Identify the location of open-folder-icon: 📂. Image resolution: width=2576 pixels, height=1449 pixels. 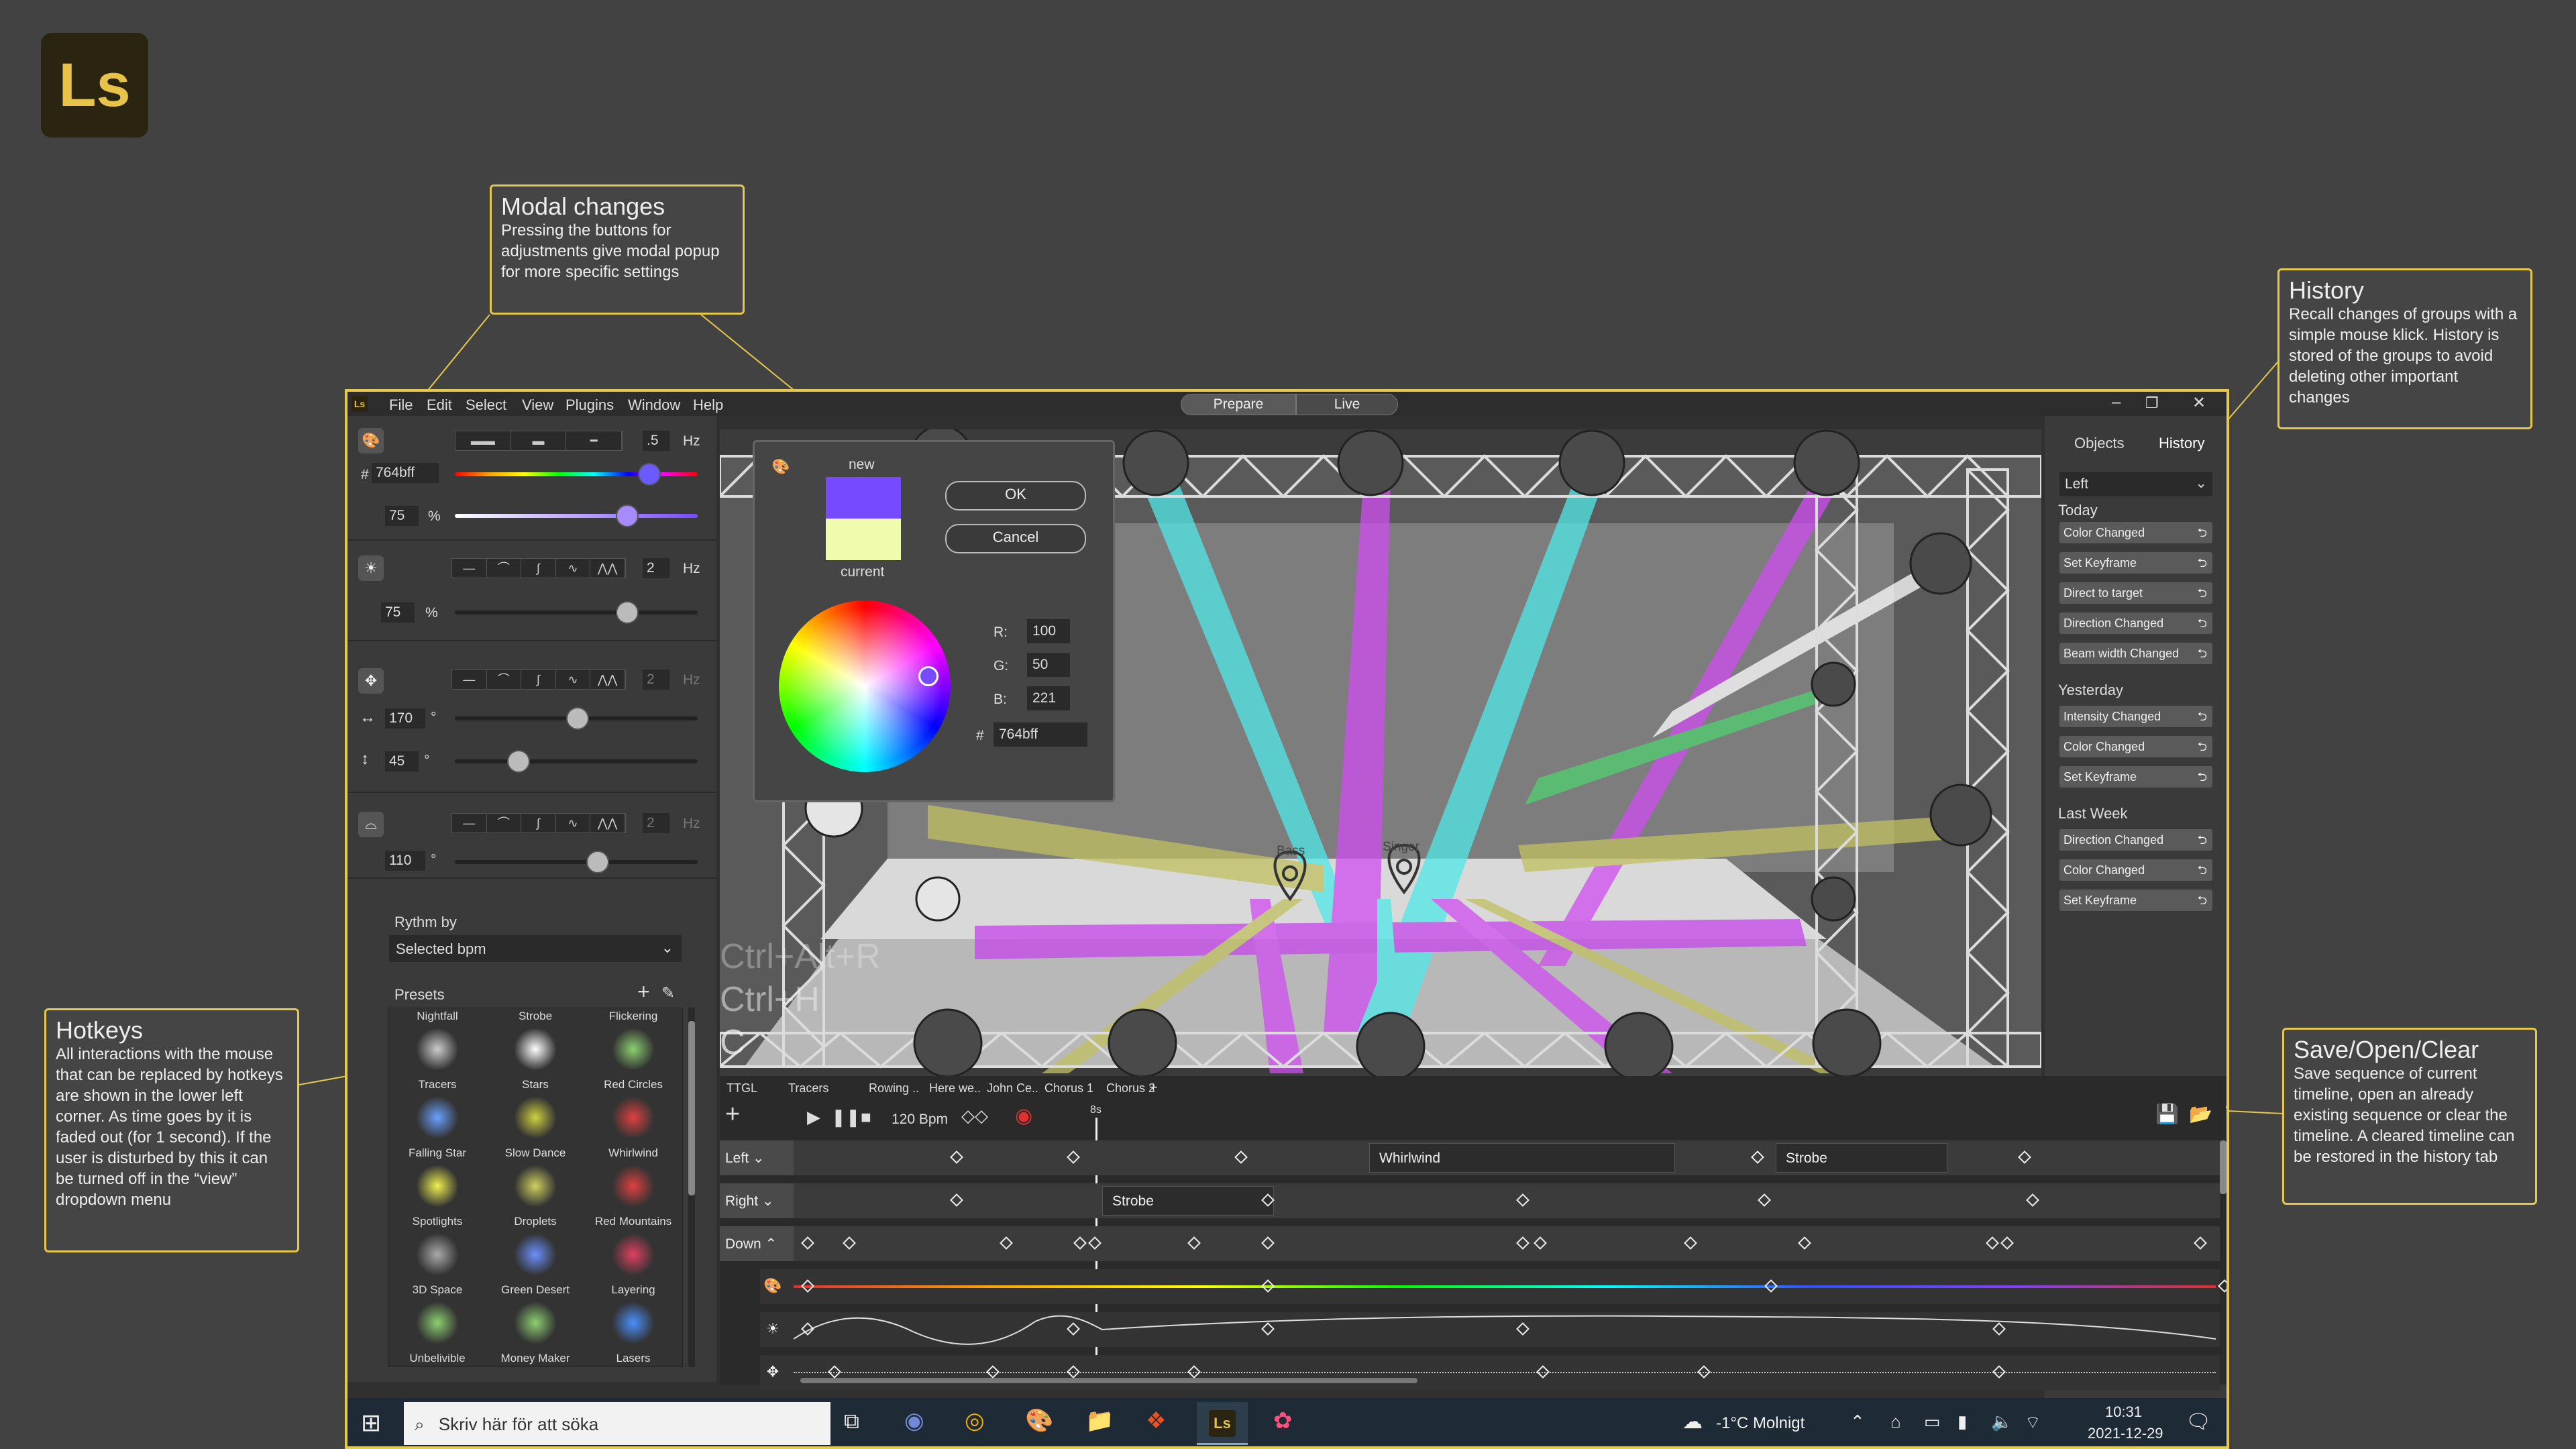
(2200, 1114).